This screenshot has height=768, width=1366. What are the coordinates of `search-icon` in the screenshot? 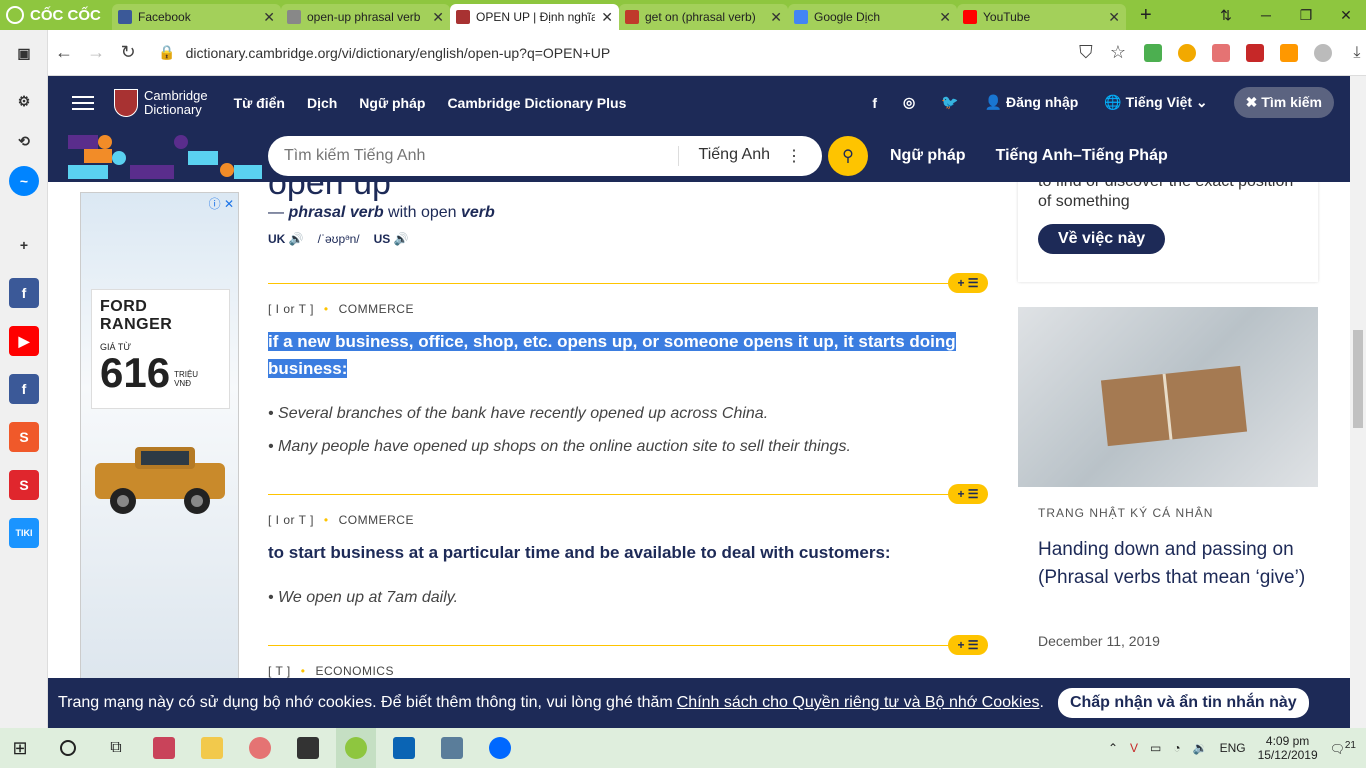 It's located at (68, 748).